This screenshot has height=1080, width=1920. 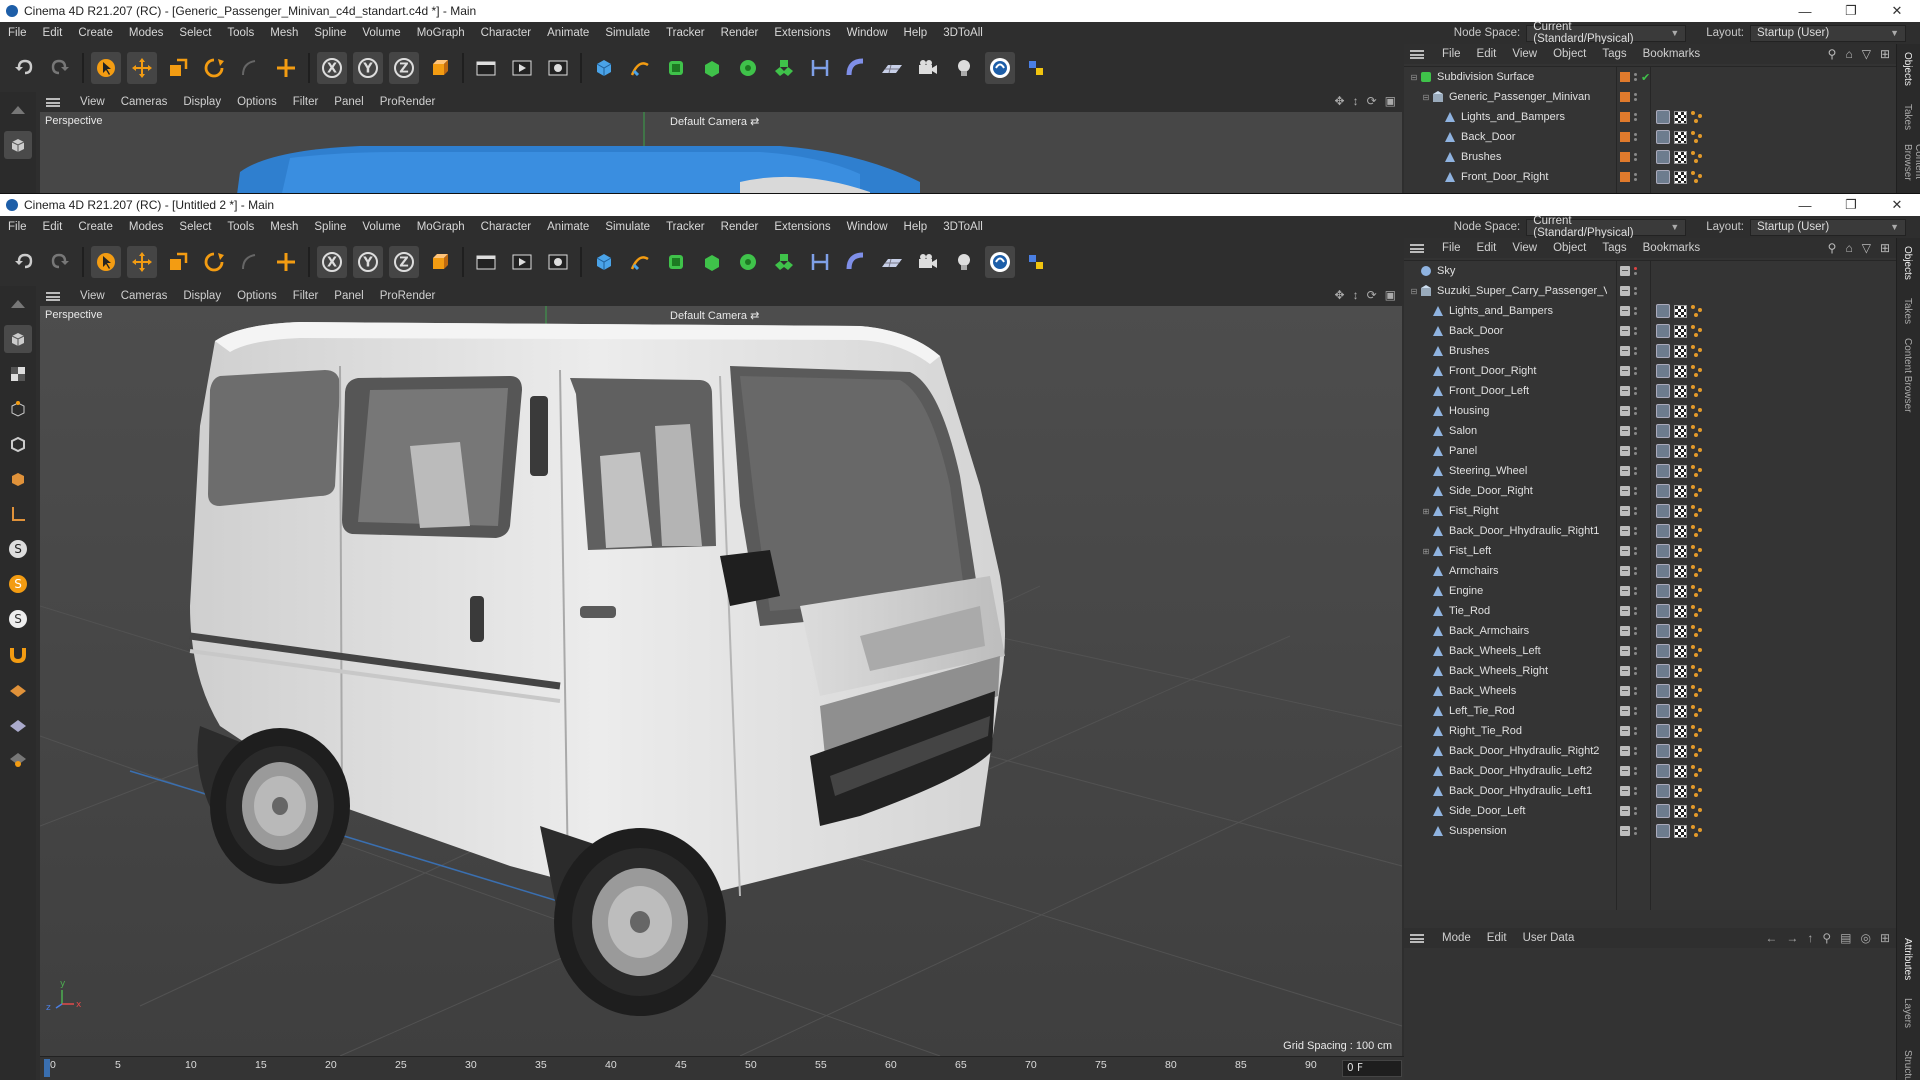 What do you see at coordinates (1907, 959) in the screenshot?
I see `side-tab-attributes: Attributes` at bounding box center [1907, 959].